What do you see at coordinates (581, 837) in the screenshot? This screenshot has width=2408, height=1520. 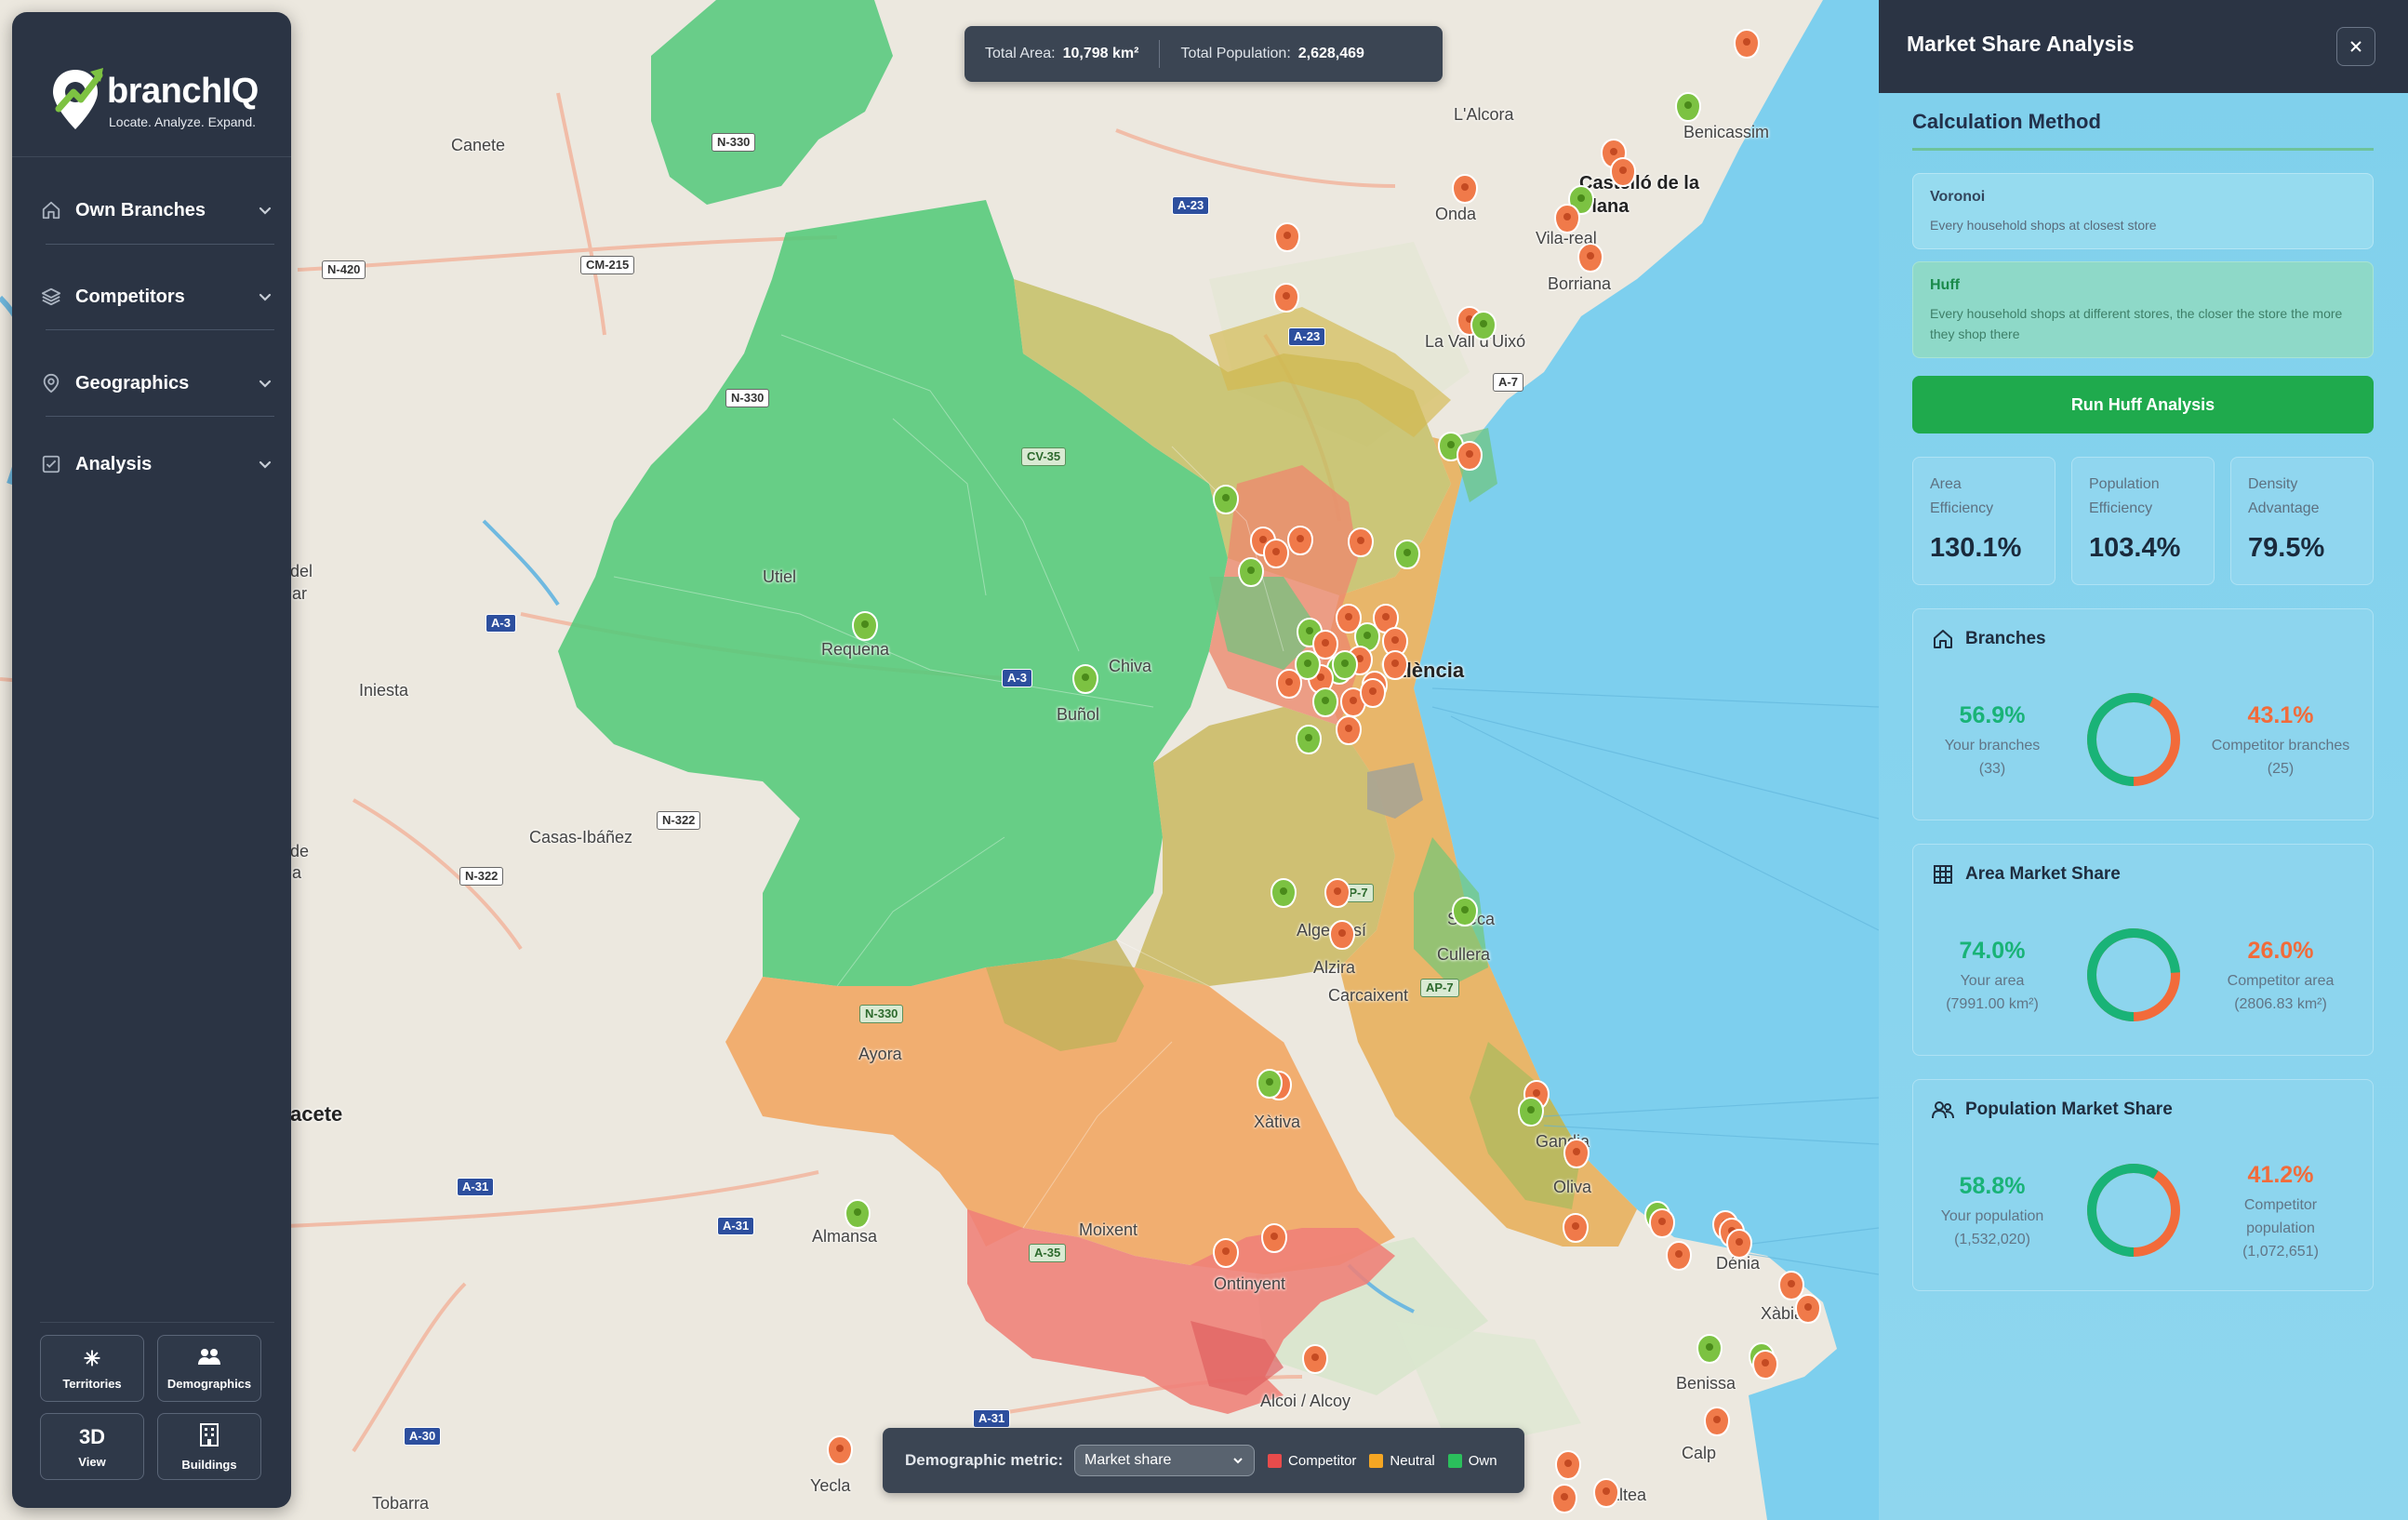 I see `town-label: Casas-Ibáñez` at bounding box center [581, 837].